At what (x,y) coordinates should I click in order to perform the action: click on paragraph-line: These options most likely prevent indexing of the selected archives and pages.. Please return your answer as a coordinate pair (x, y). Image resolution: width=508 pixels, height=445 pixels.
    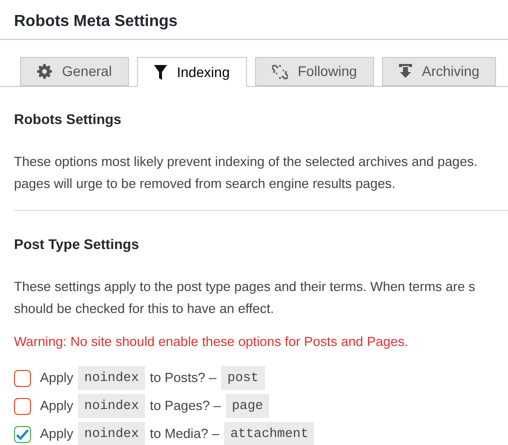
    Looking at the image, I should click on (246, 162).